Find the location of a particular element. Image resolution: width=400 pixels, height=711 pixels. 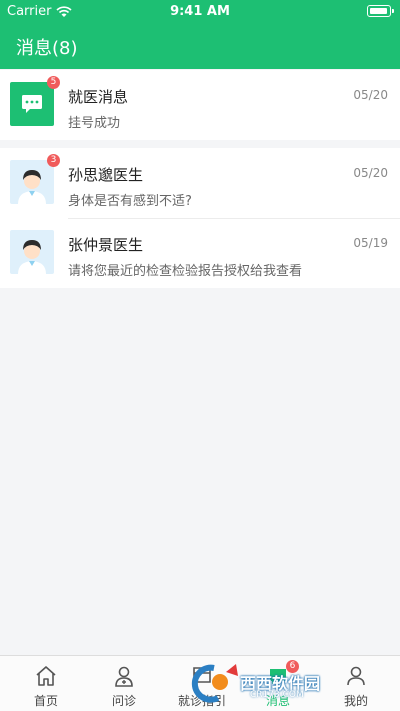

doctor-icon is located at coordinates (124, 676).